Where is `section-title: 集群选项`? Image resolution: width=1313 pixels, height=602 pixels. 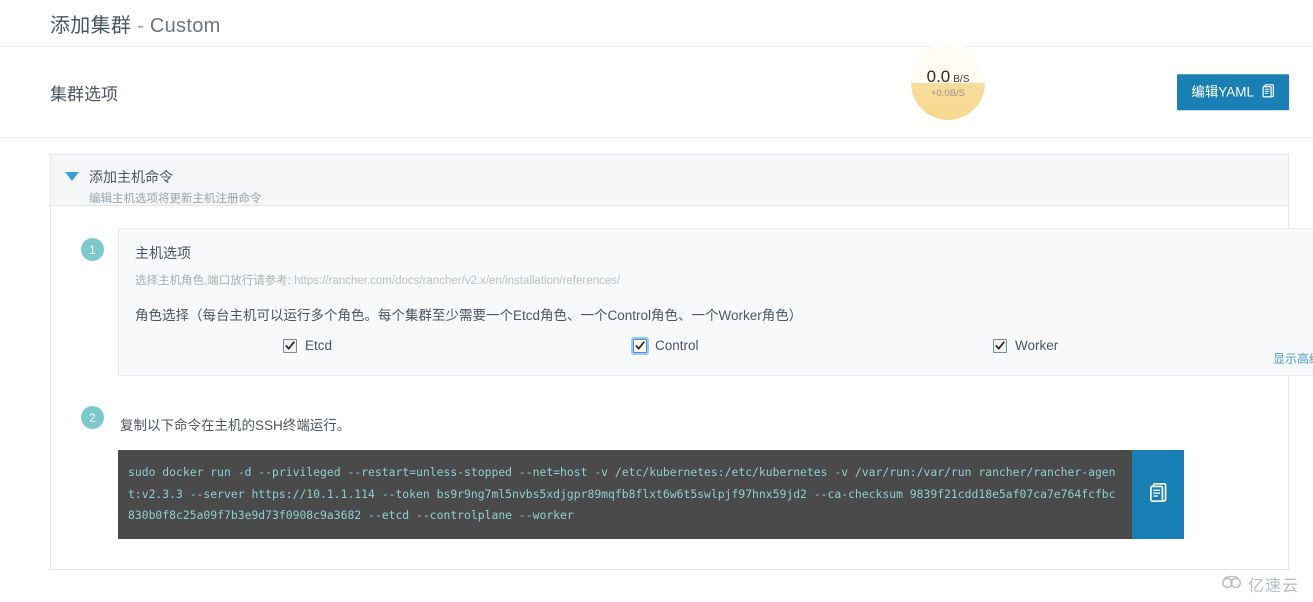 section-title: 集群选项 is located at coordinates (84, 94).